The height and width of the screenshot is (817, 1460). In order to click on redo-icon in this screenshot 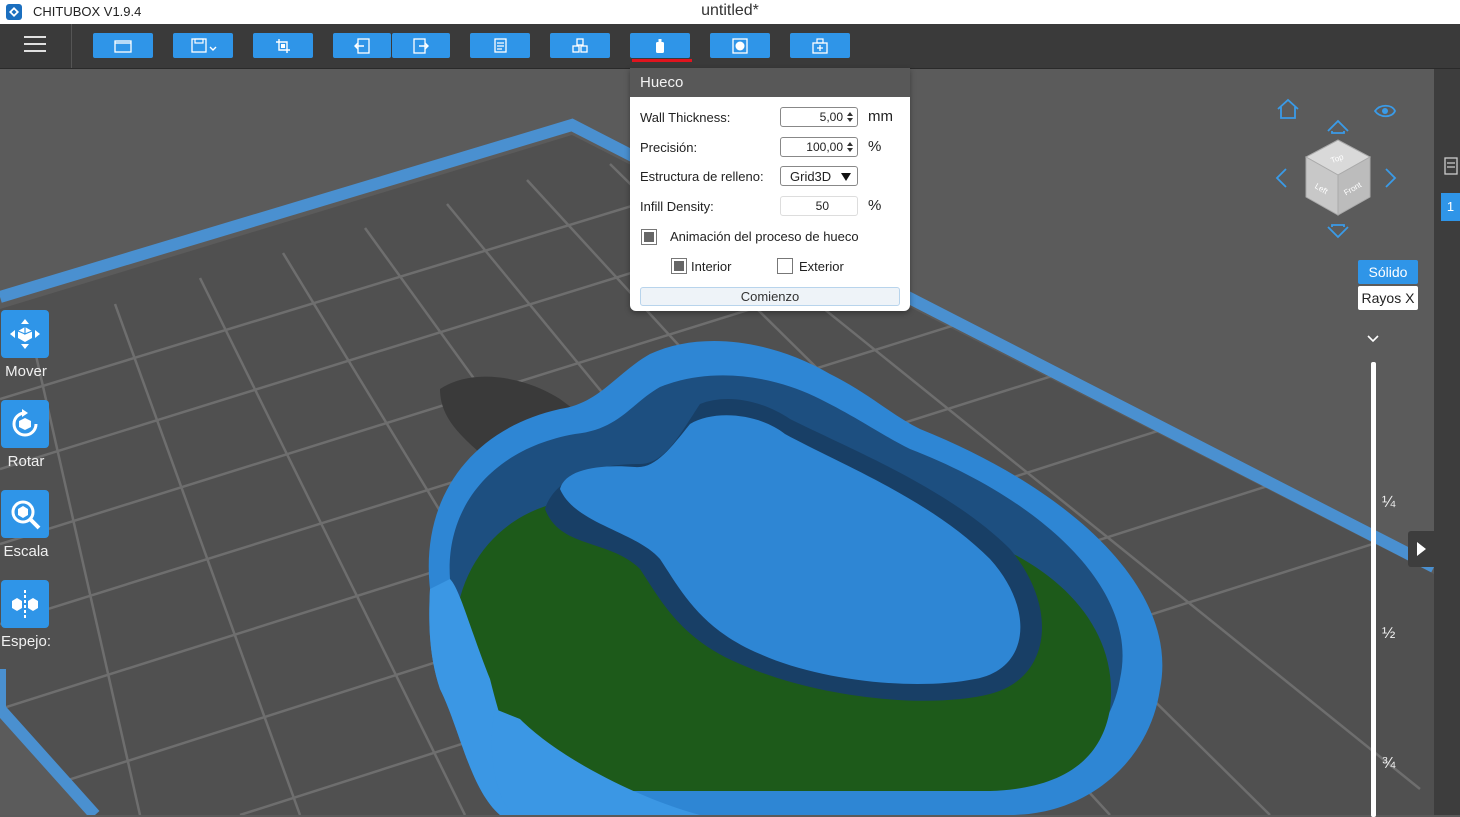, I will do `click(421, 45)`.